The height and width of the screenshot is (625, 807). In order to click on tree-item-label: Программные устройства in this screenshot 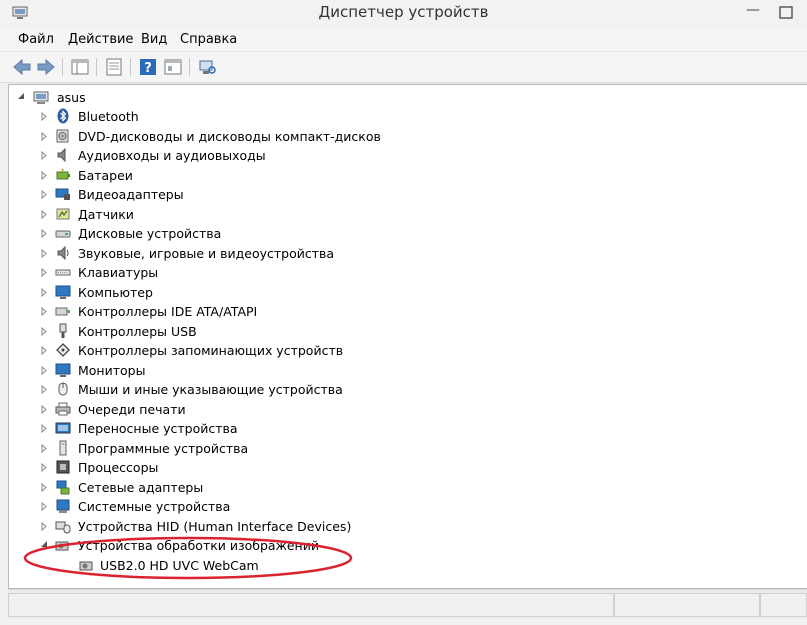, I will do `click(163, 448)`.